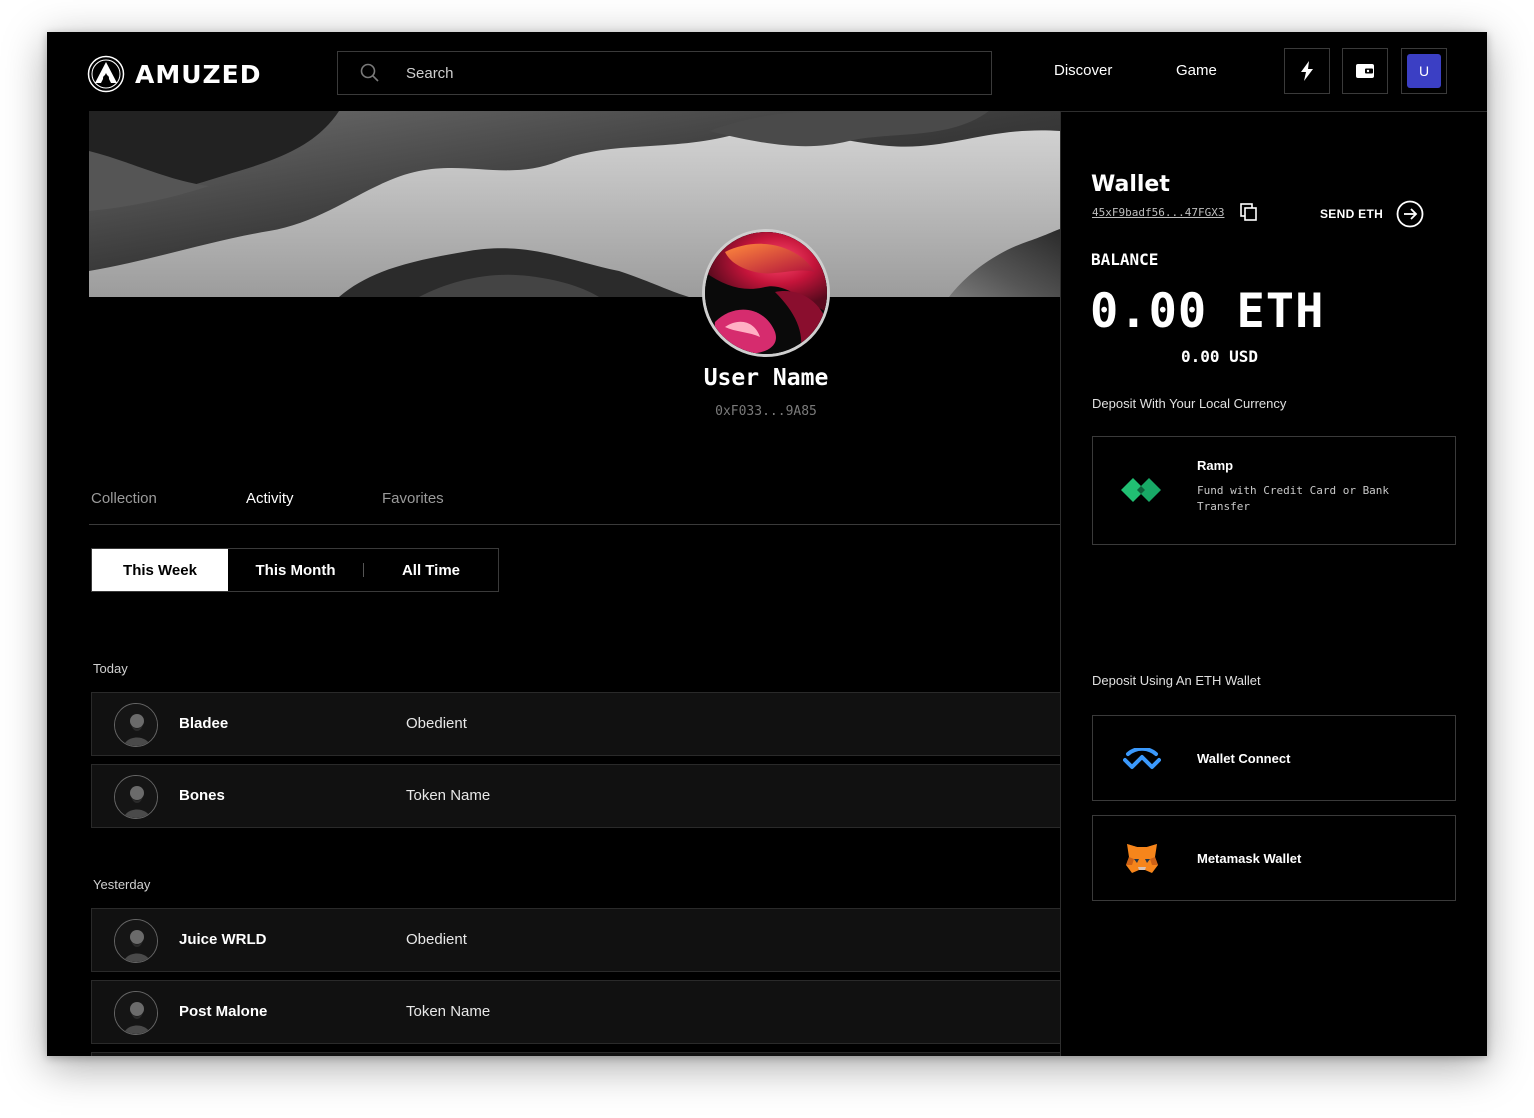 Image resolution: width=1534 pixels, height=1118 pixels. What do you see at coordinates (1196, 70) in the screenshot?
I see `nav-game: Game` at bounding box center [1196, 70].